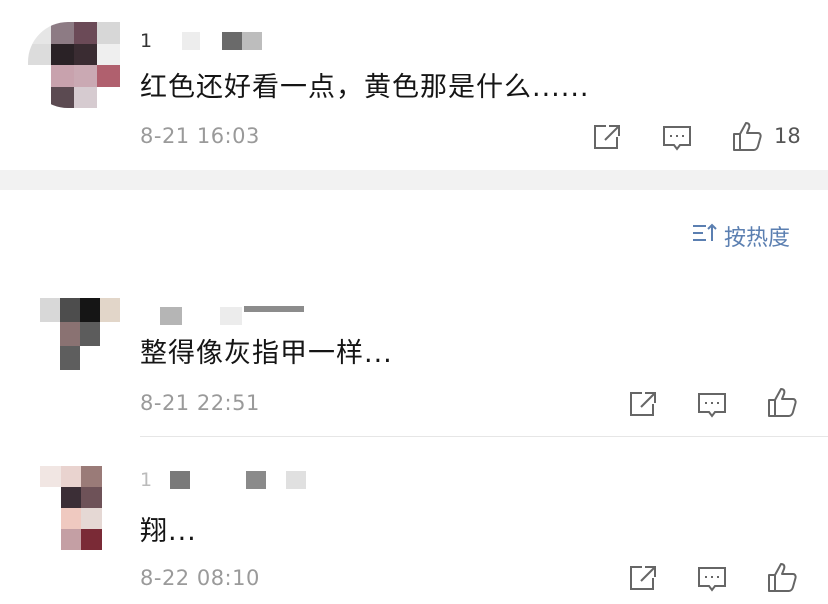  What do you see at coordinates (414, 180) in the screenshot?
I see `section-divider` at bounding box center [414, 180].